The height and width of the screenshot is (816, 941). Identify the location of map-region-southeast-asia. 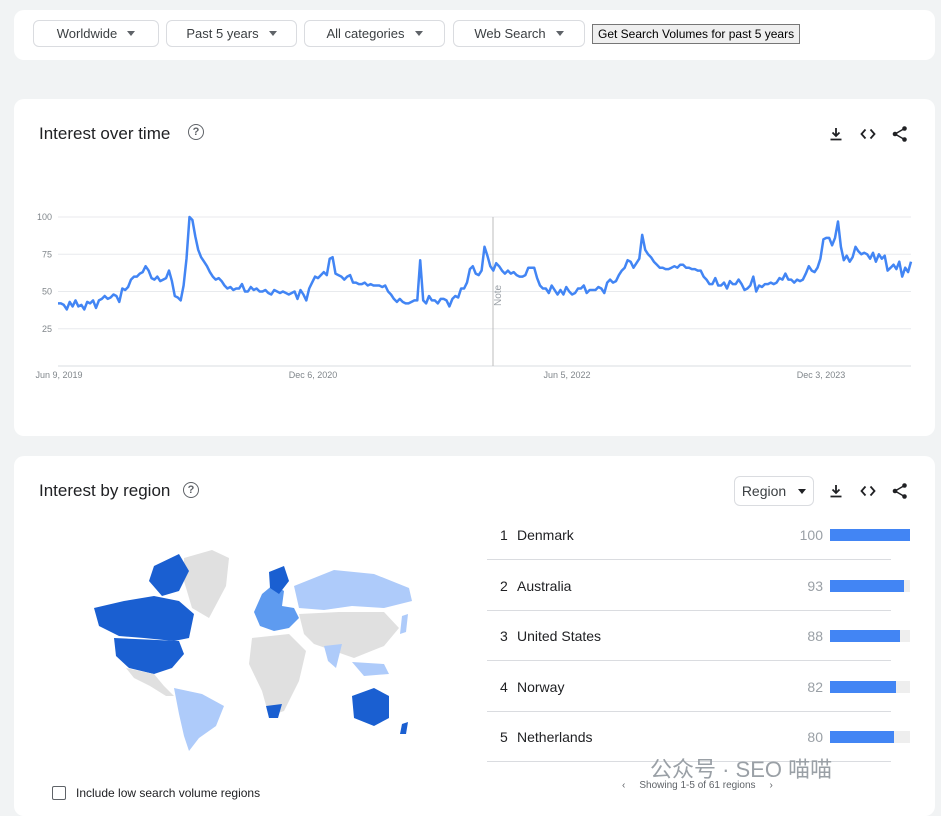
(370, 669).